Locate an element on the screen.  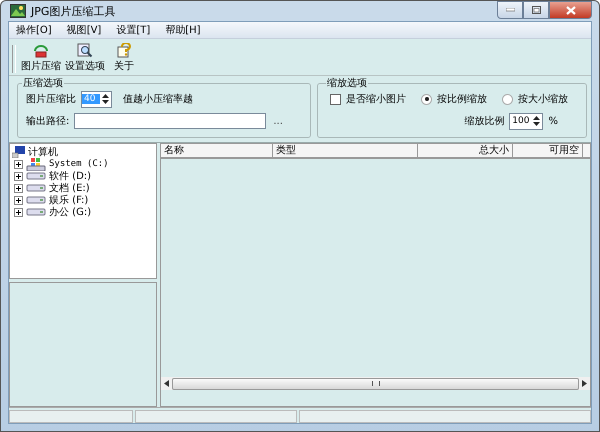
help-icon is located at coordinates (124, 50).